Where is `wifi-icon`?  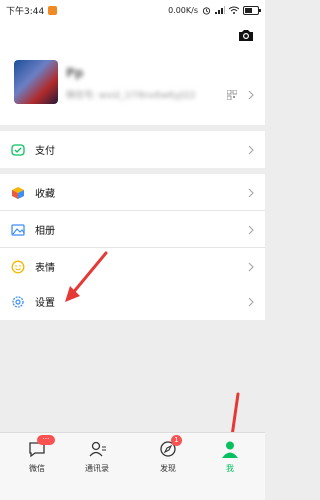
wifi-icon is located at coordinates (234, 10).